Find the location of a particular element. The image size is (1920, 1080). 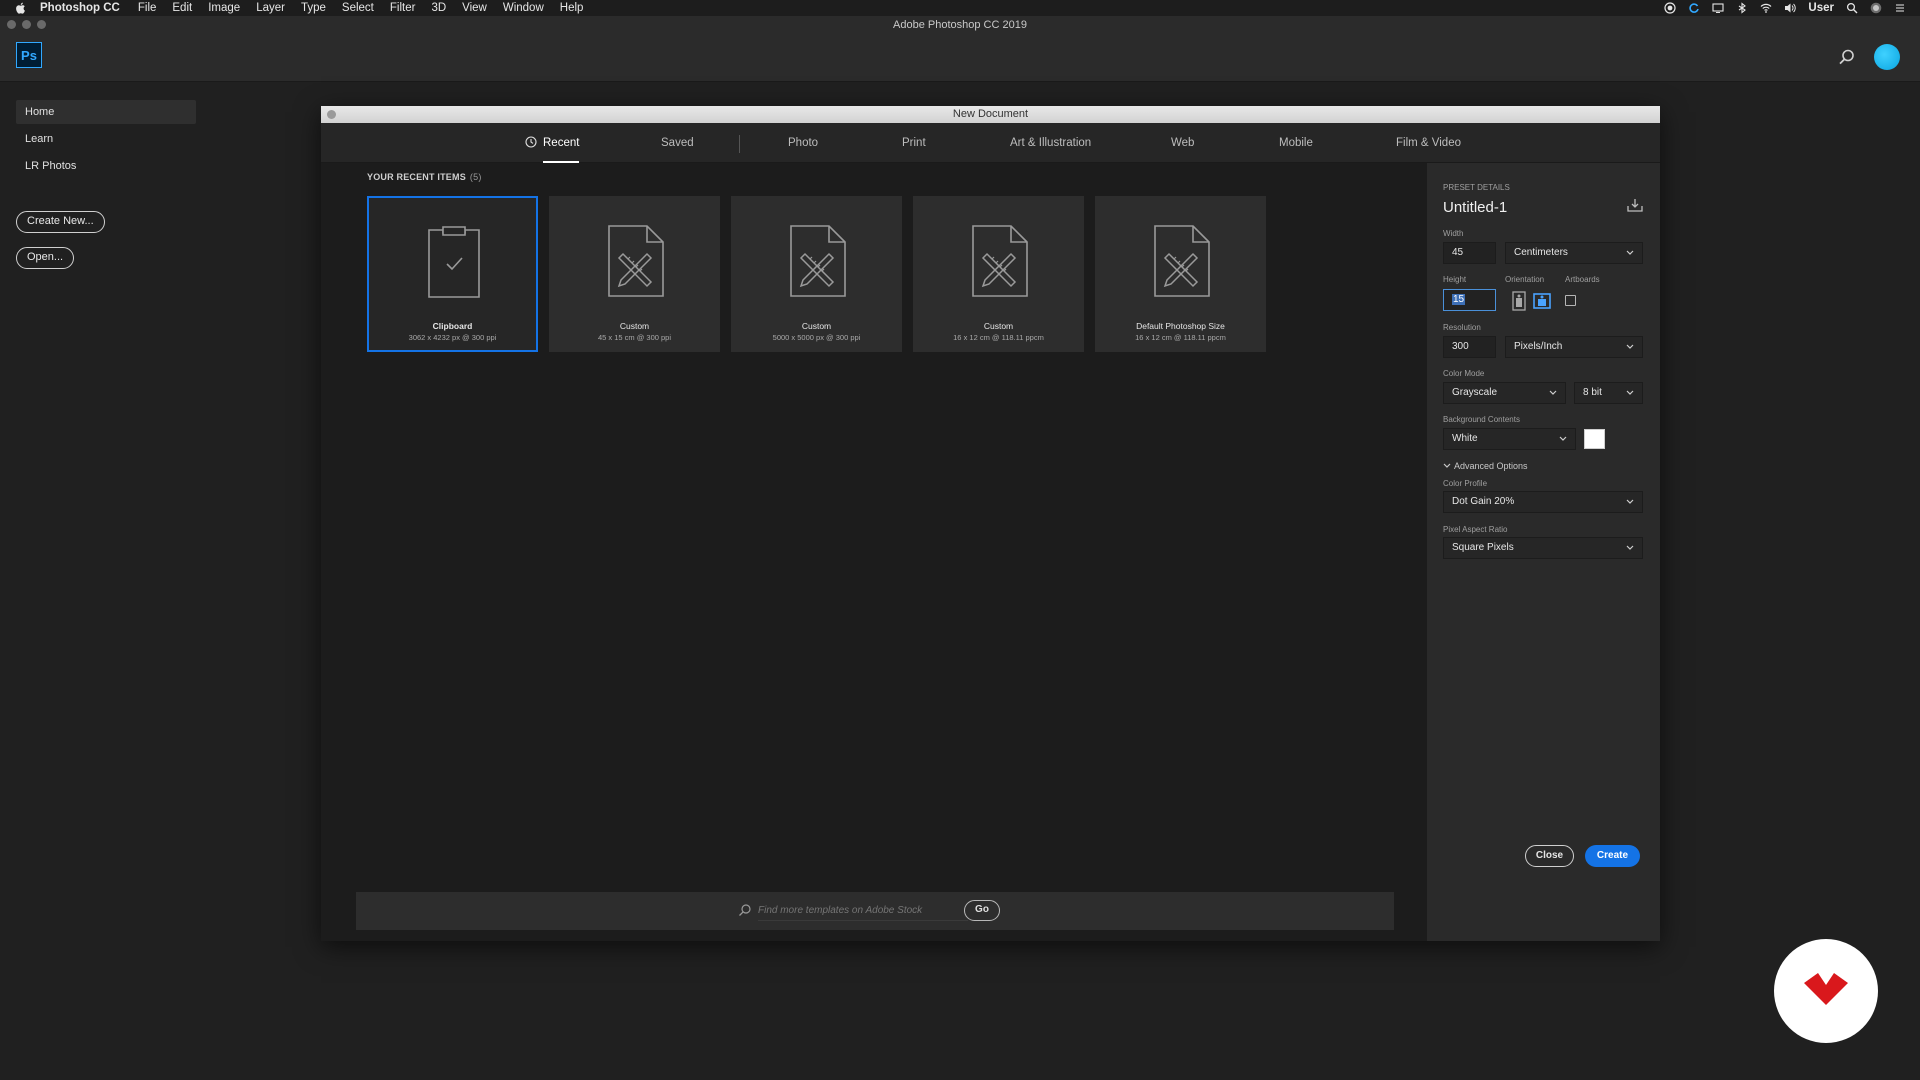

adobe-stock-search-bar: Go is located at coordinates (875, 911).